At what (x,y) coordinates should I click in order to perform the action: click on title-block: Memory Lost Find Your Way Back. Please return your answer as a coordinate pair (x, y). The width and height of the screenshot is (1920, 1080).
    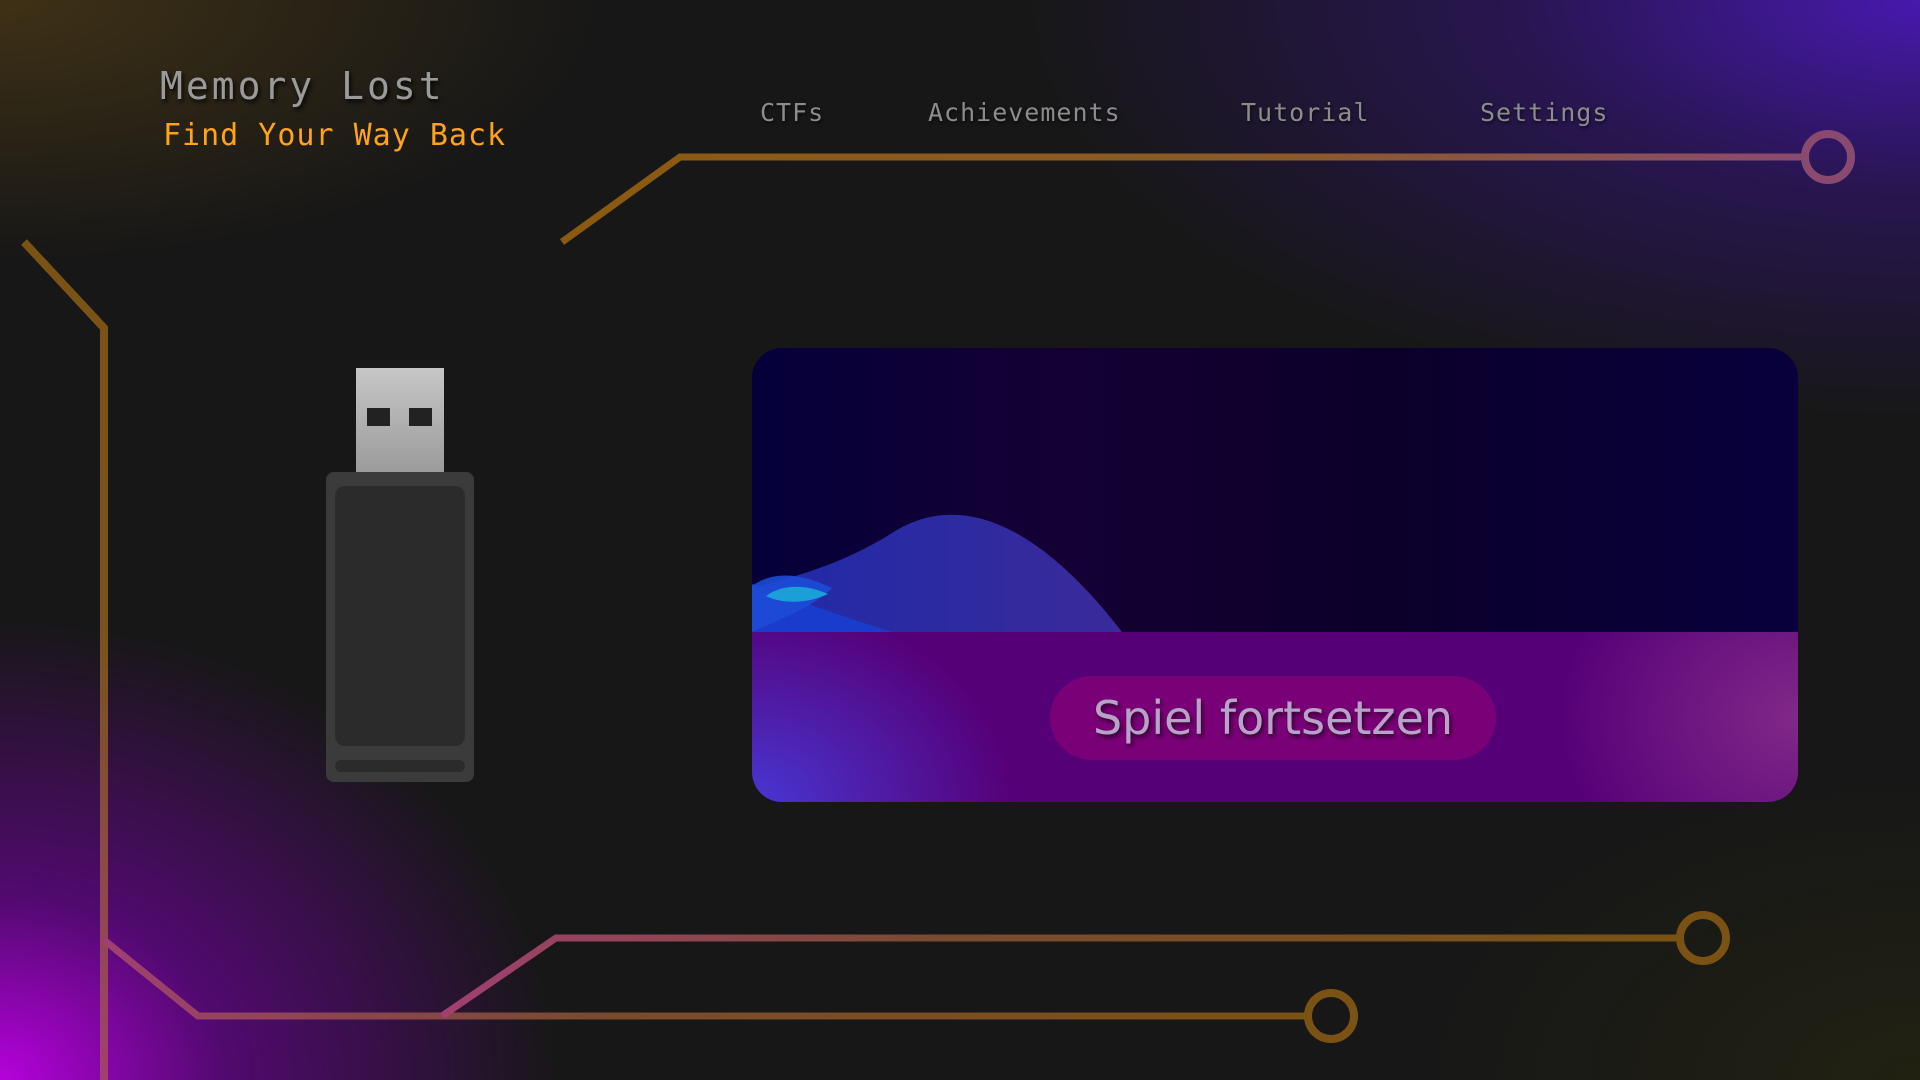
    Looking at the image, I should click on (333, 108).